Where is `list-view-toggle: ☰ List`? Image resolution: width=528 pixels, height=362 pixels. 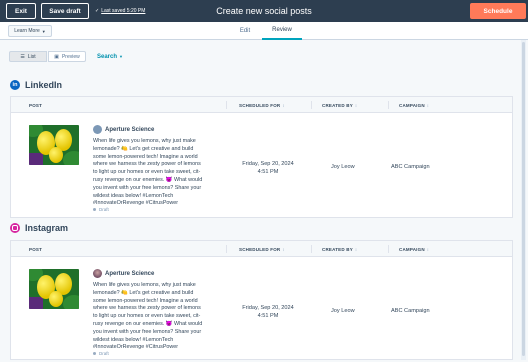
list-view-toggle: ☰ List is located at coordinates (28, 56).